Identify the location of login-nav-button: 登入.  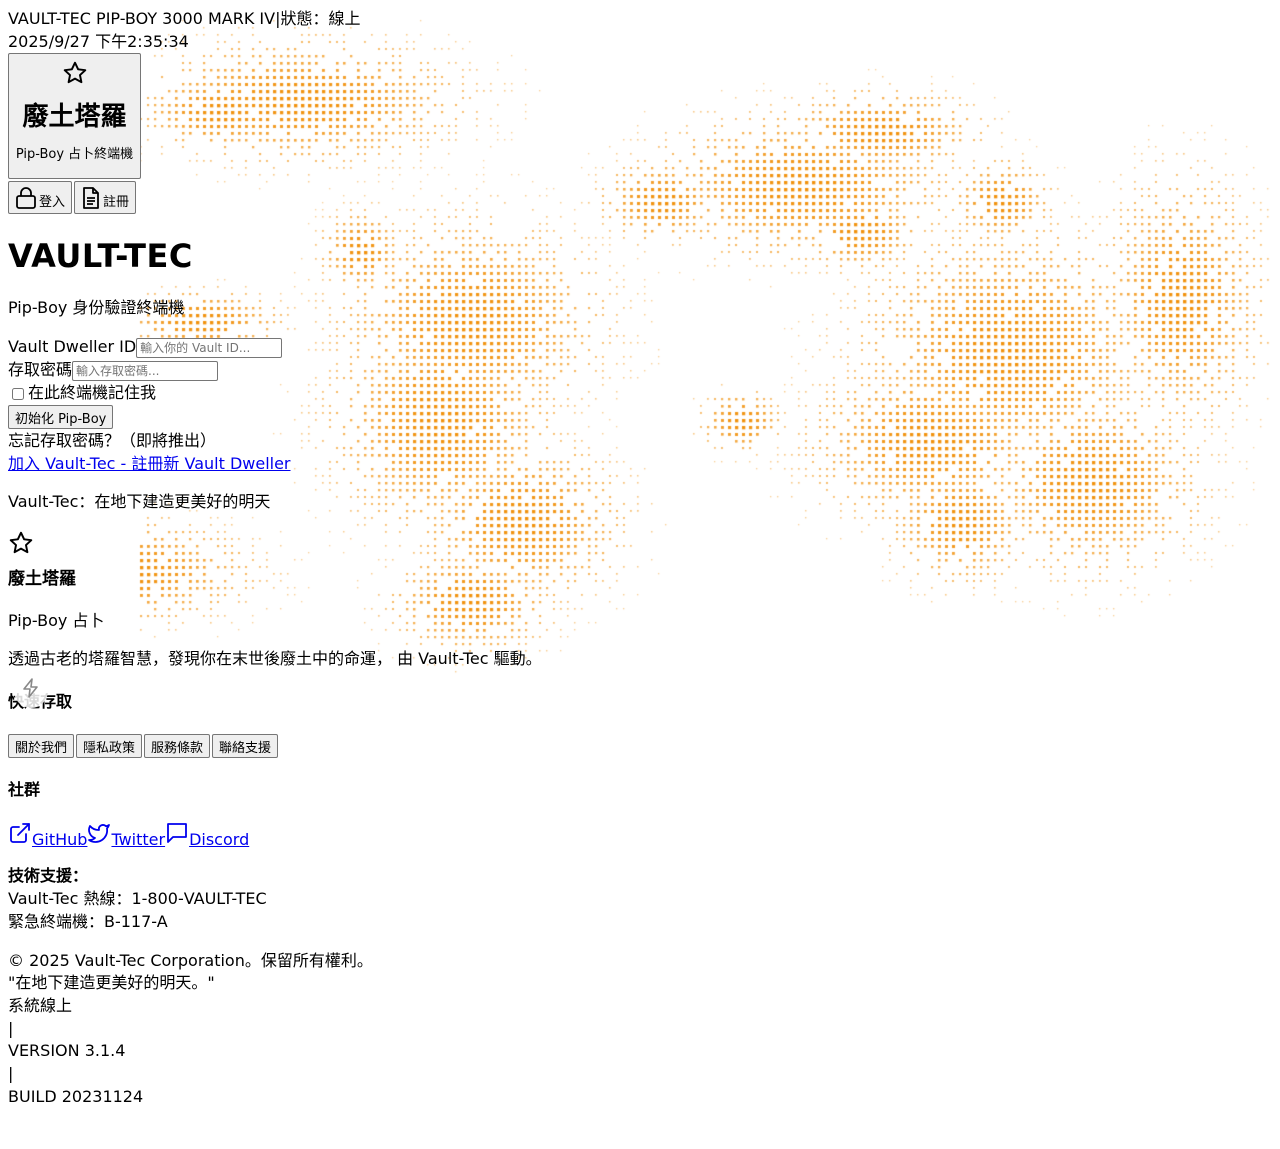
(40, 198).